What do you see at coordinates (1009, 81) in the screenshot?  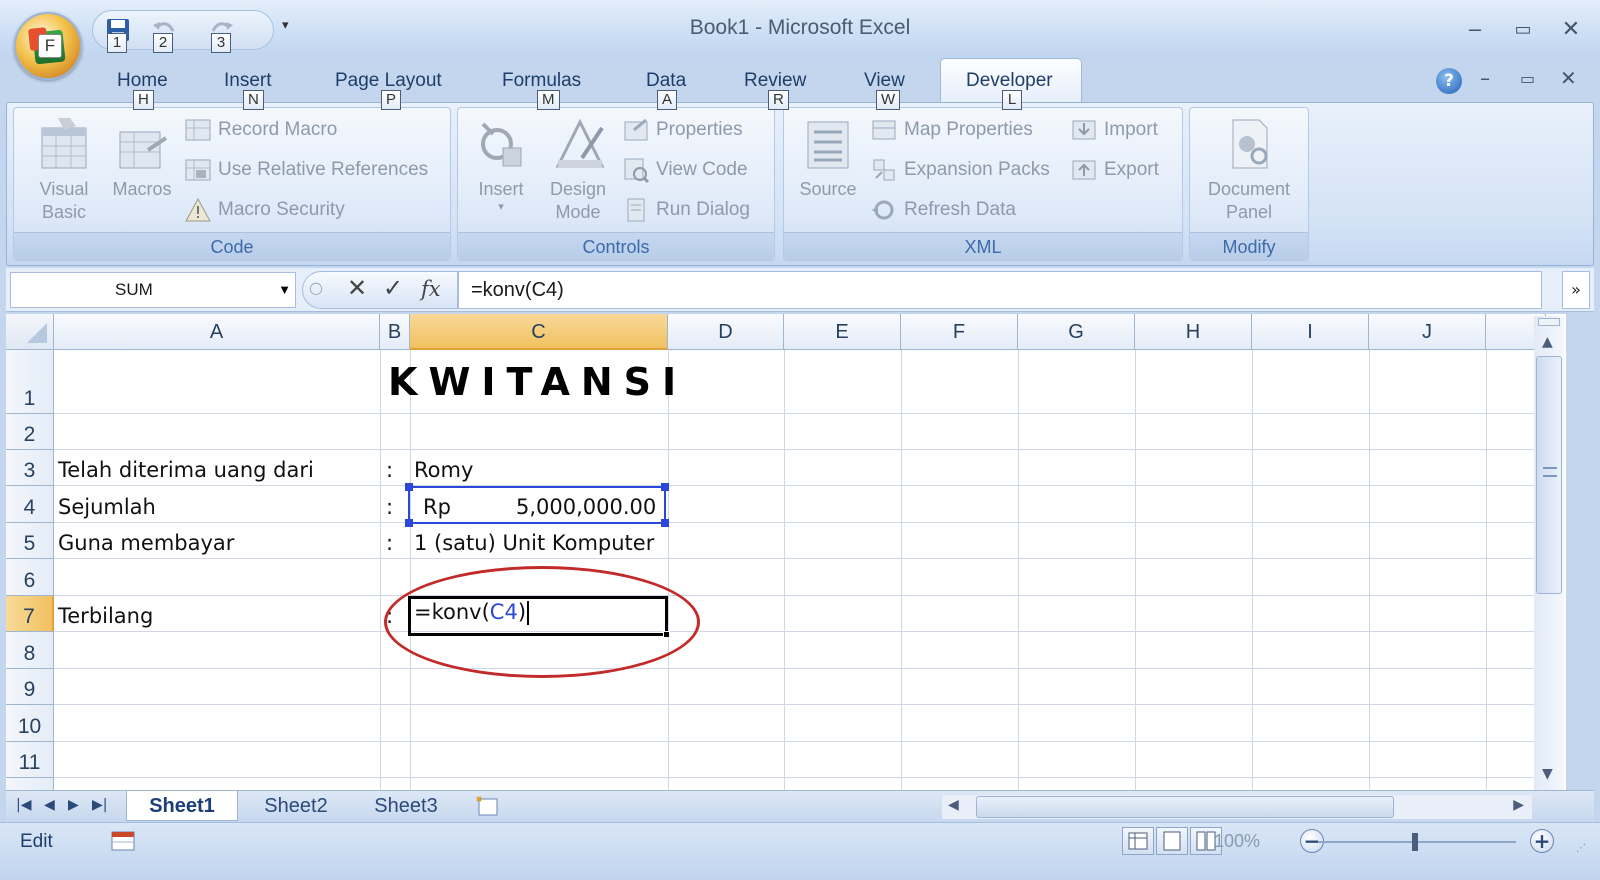 I see `tab-developer: Developer` at bounding box center [1009, 81].